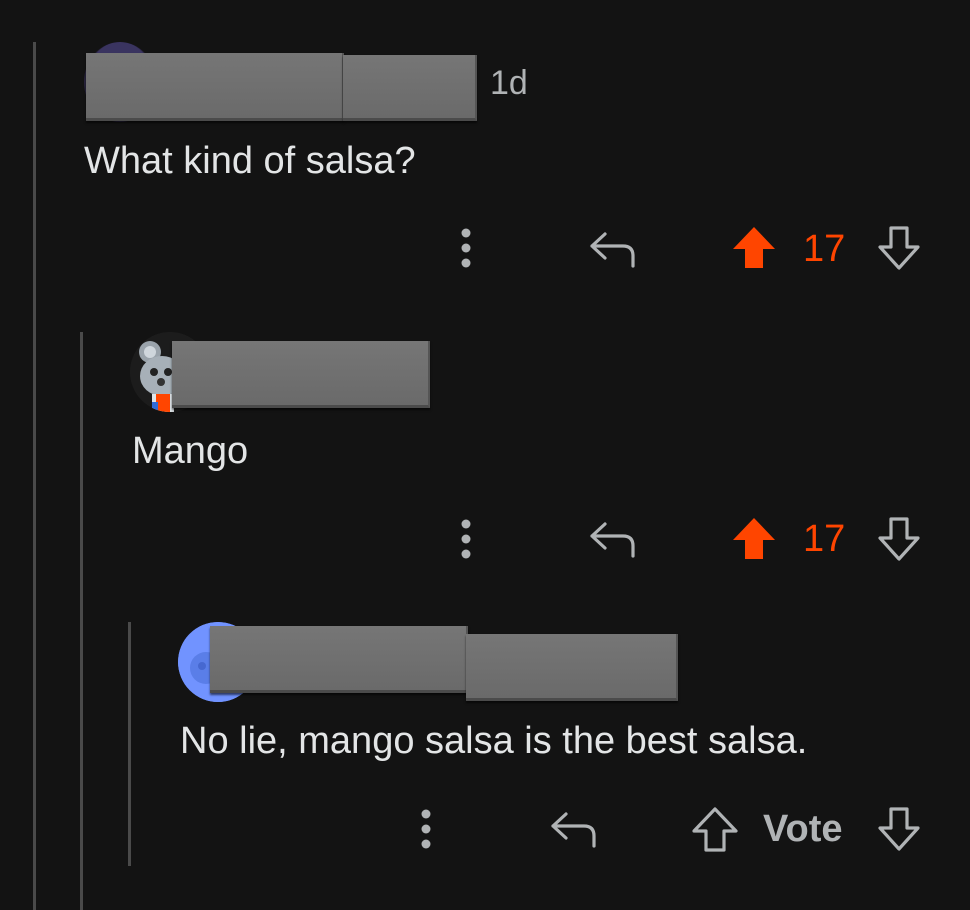 This screenshot has width=970, height=910. Describe the element at coordinates (250, 161) in the screenshot. I see `comment-body: What kind of salsa?` at that location.